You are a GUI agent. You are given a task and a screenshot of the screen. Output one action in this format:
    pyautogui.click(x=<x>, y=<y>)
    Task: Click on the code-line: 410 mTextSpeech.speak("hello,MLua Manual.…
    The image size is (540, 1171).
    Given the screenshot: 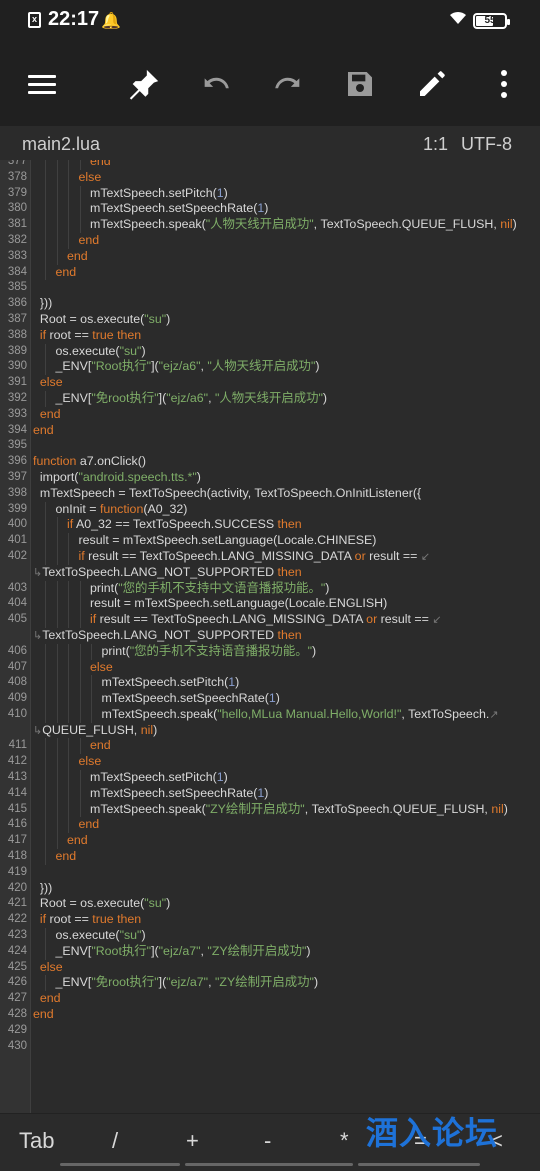 What is the action you would take?
    pyautogui.click(x=270, y=714)
    